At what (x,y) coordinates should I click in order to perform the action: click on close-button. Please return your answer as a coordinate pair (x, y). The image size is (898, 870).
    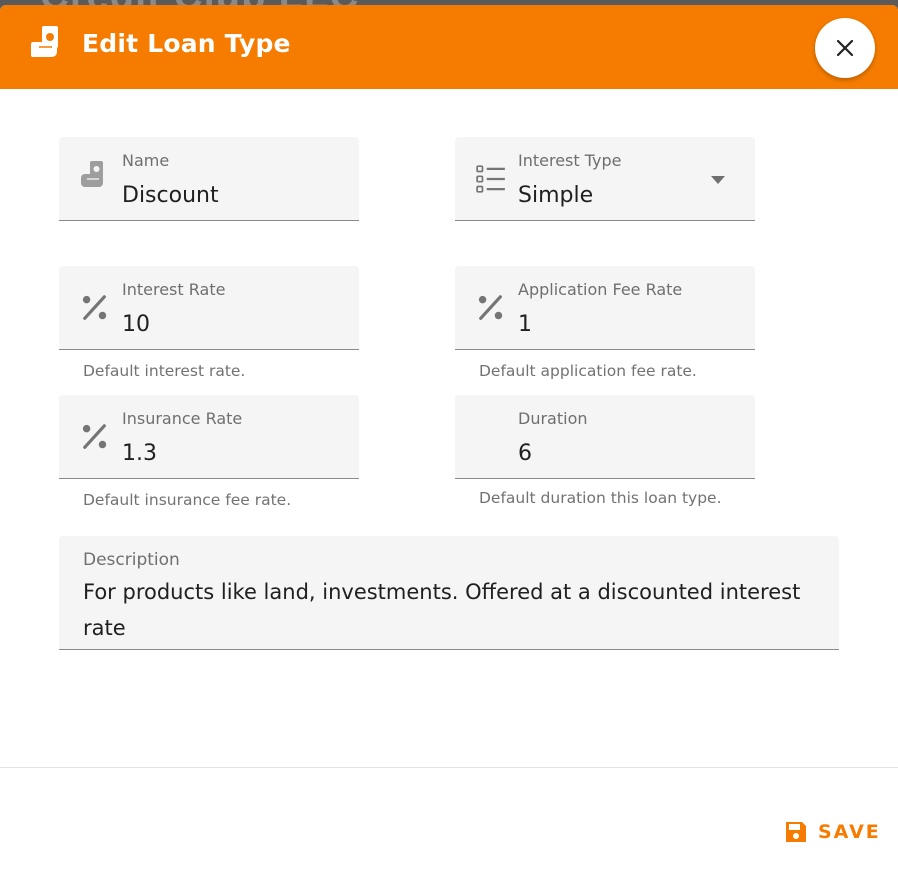
    Looking at the image, I should click on (845, 48).